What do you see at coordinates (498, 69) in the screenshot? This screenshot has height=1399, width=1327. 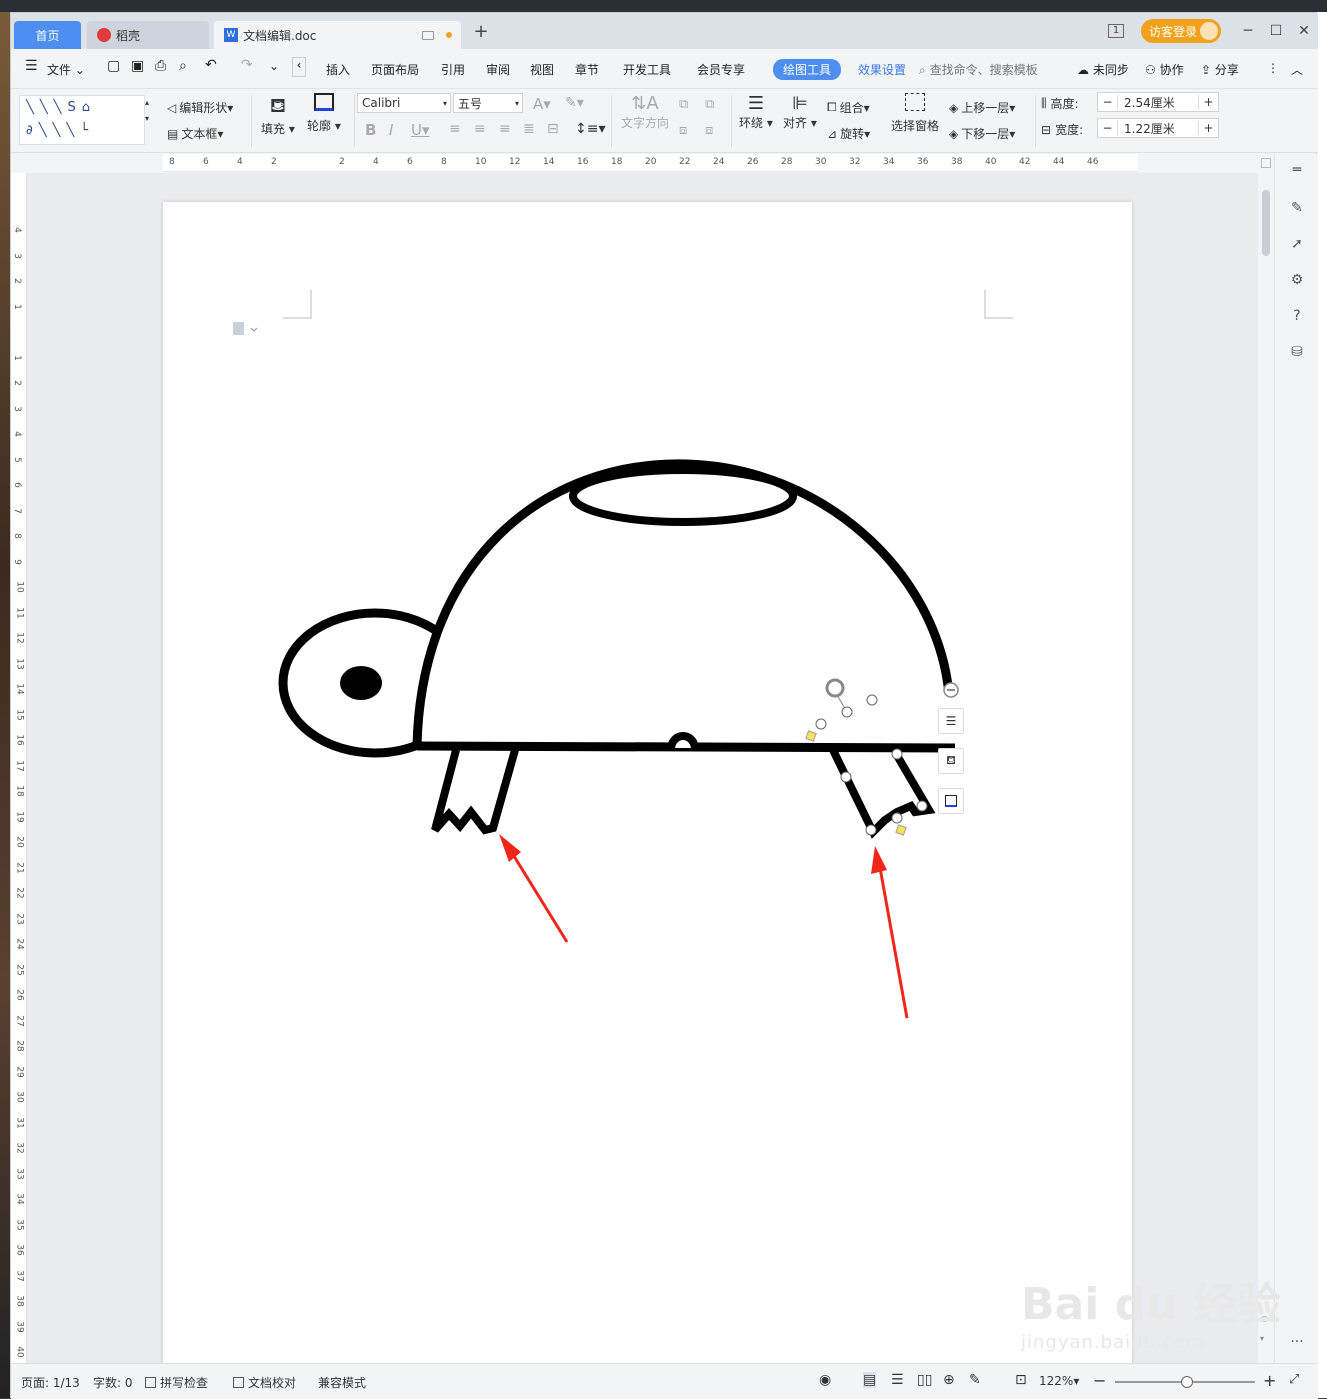 I see `menu-review: 审阅` at bounding box center [498, 69].